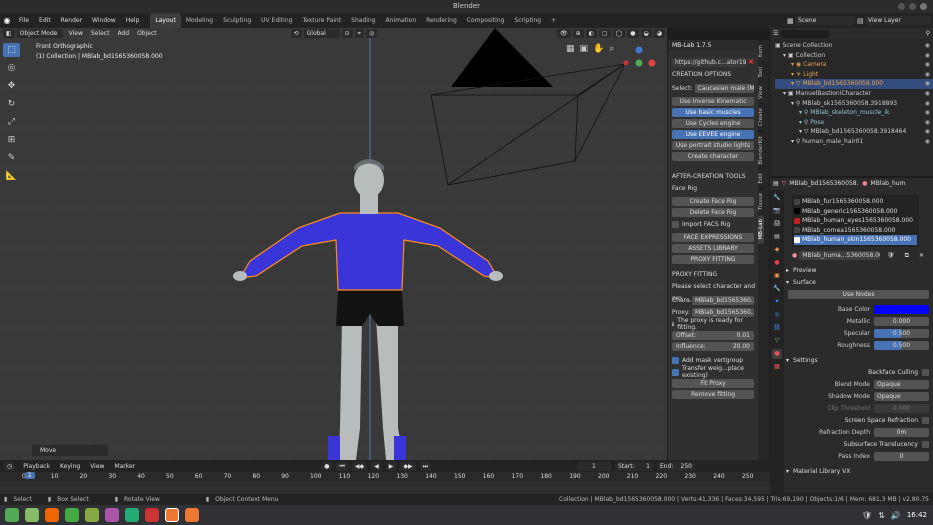 Image resolution: width=933 pixels, height=525 pixels. What do you see at coordinates (859, 282) in the screenshot?
I see `surface-panel-header: ▾ Surface` at bounding box center [859, 282].